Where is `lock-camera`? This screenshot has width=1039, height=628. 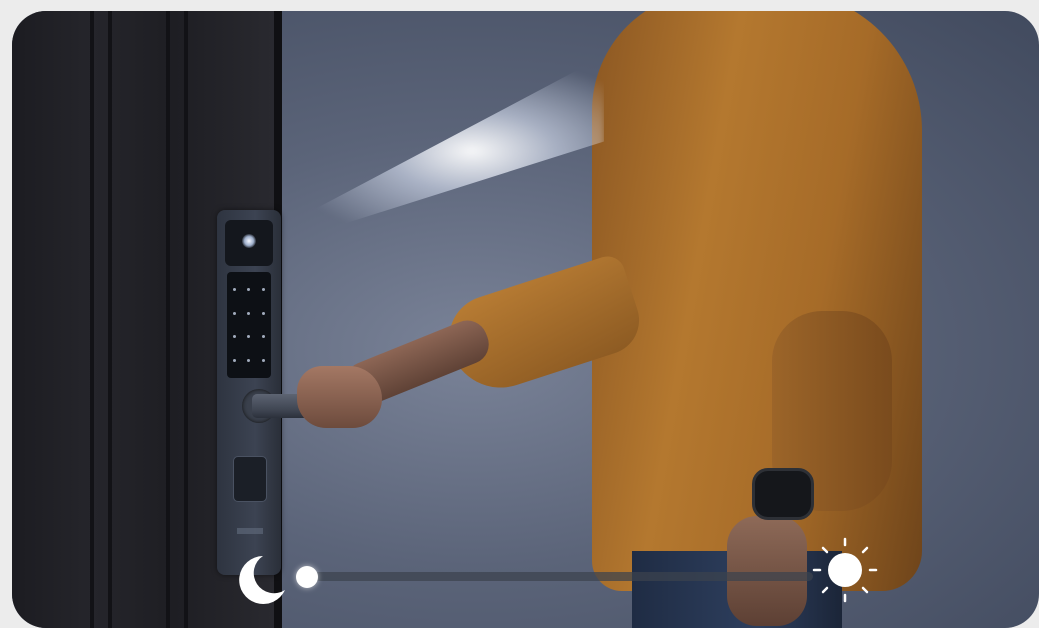 lock-camera is located at coordinates (249, 243).